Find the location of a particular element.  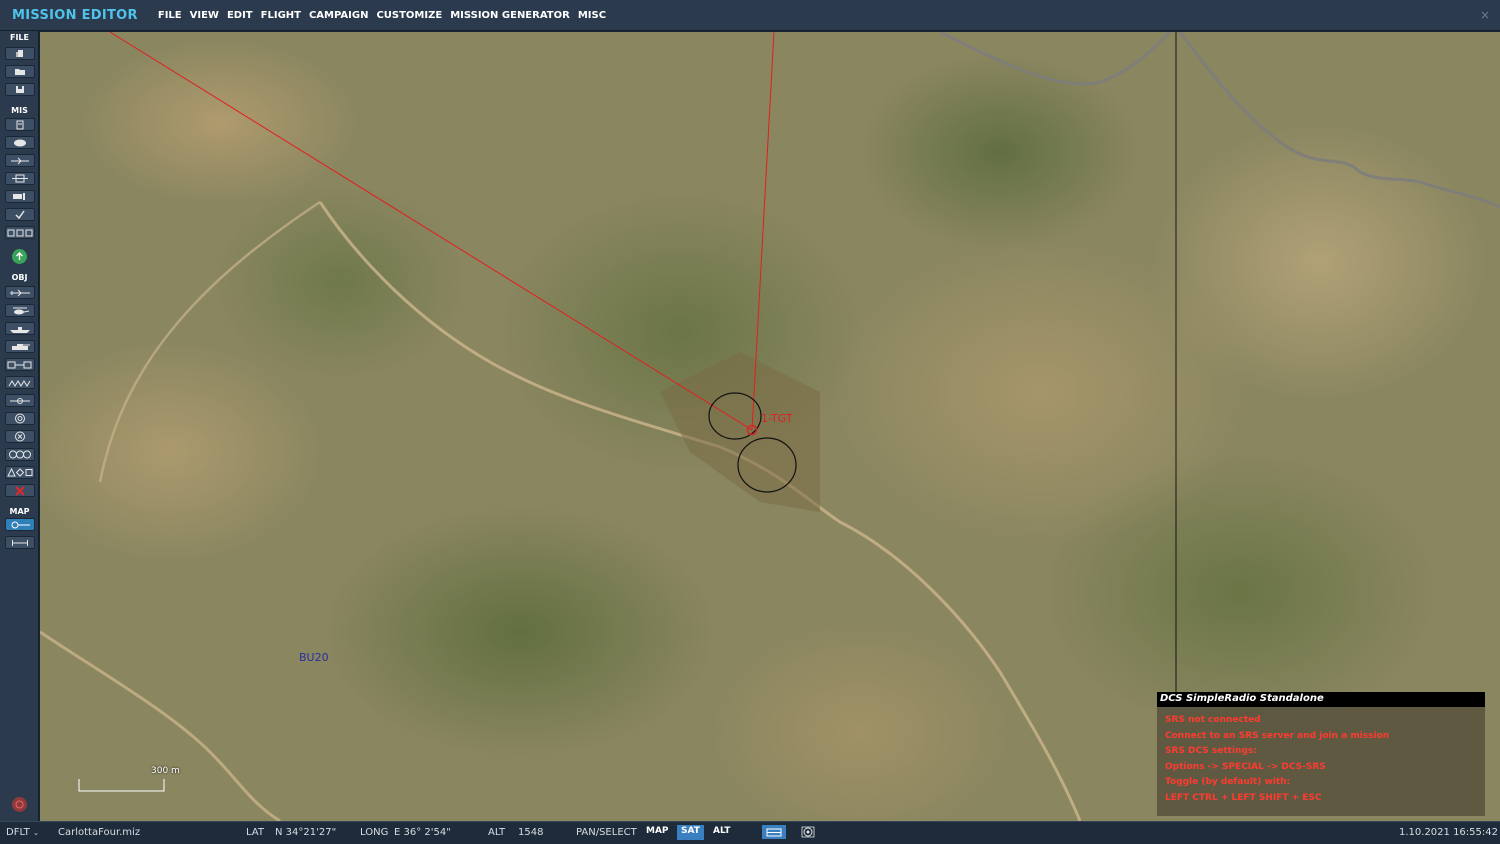

ship-icon is located at coordinates (20, 329).